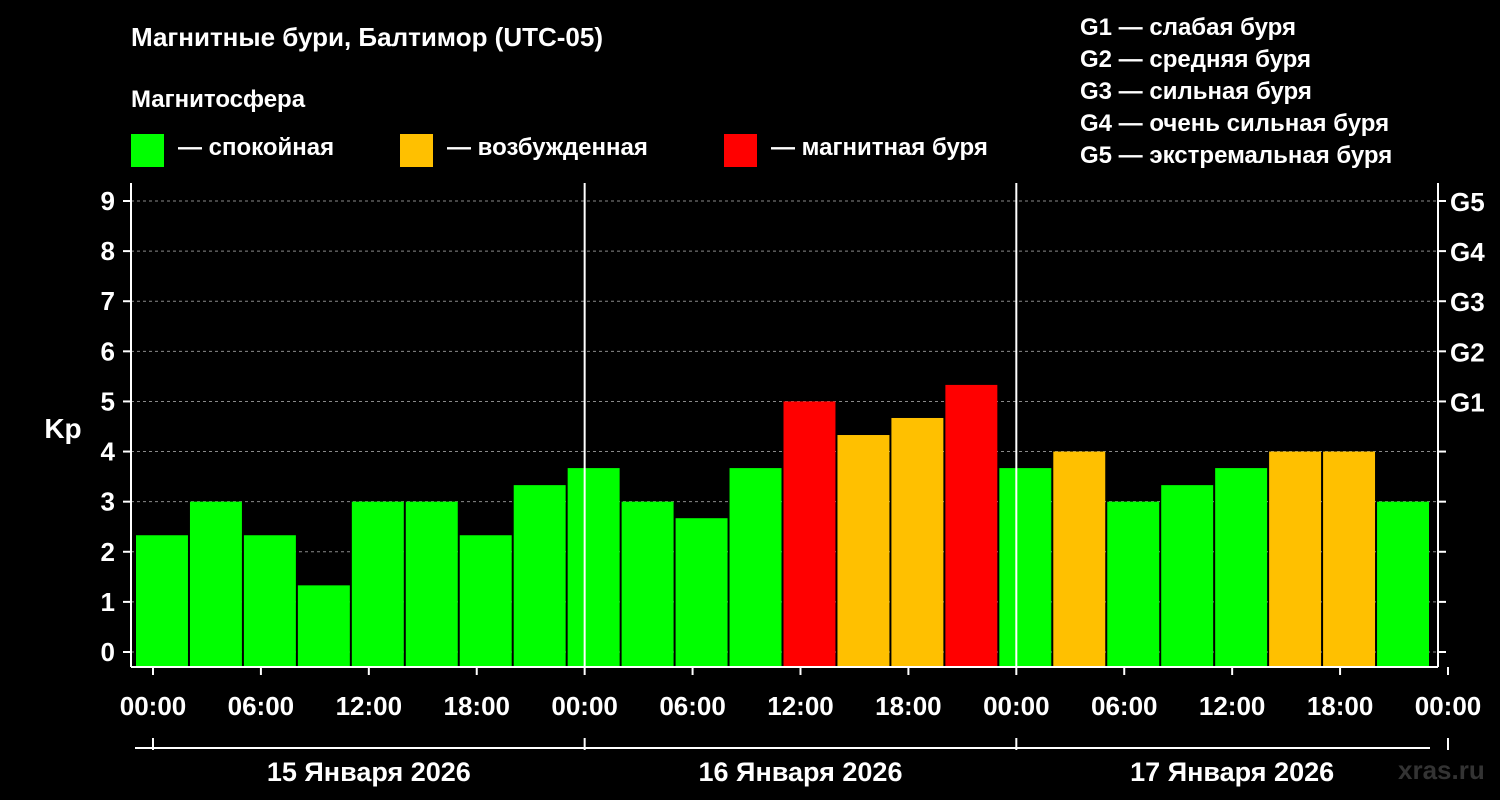  I want to click on y-tick-label: 4, so click(108, 452).